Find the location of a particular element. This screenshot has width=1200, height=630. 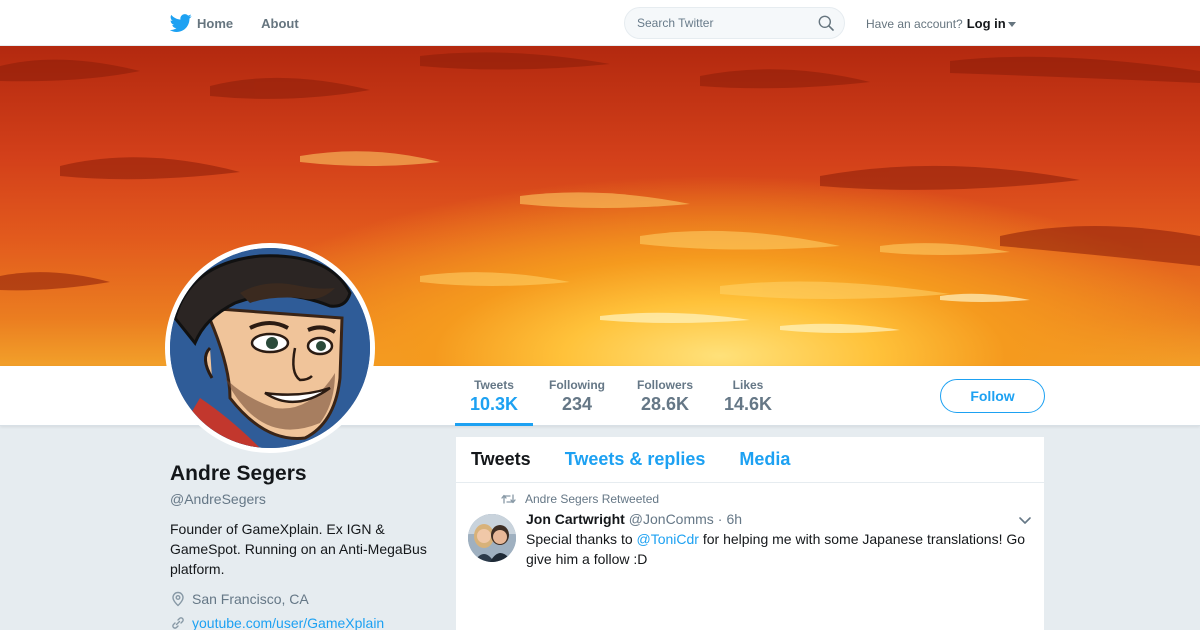

timeline-tabs: Tweets Tweets & replies Media is located at coordinates (750, 460).